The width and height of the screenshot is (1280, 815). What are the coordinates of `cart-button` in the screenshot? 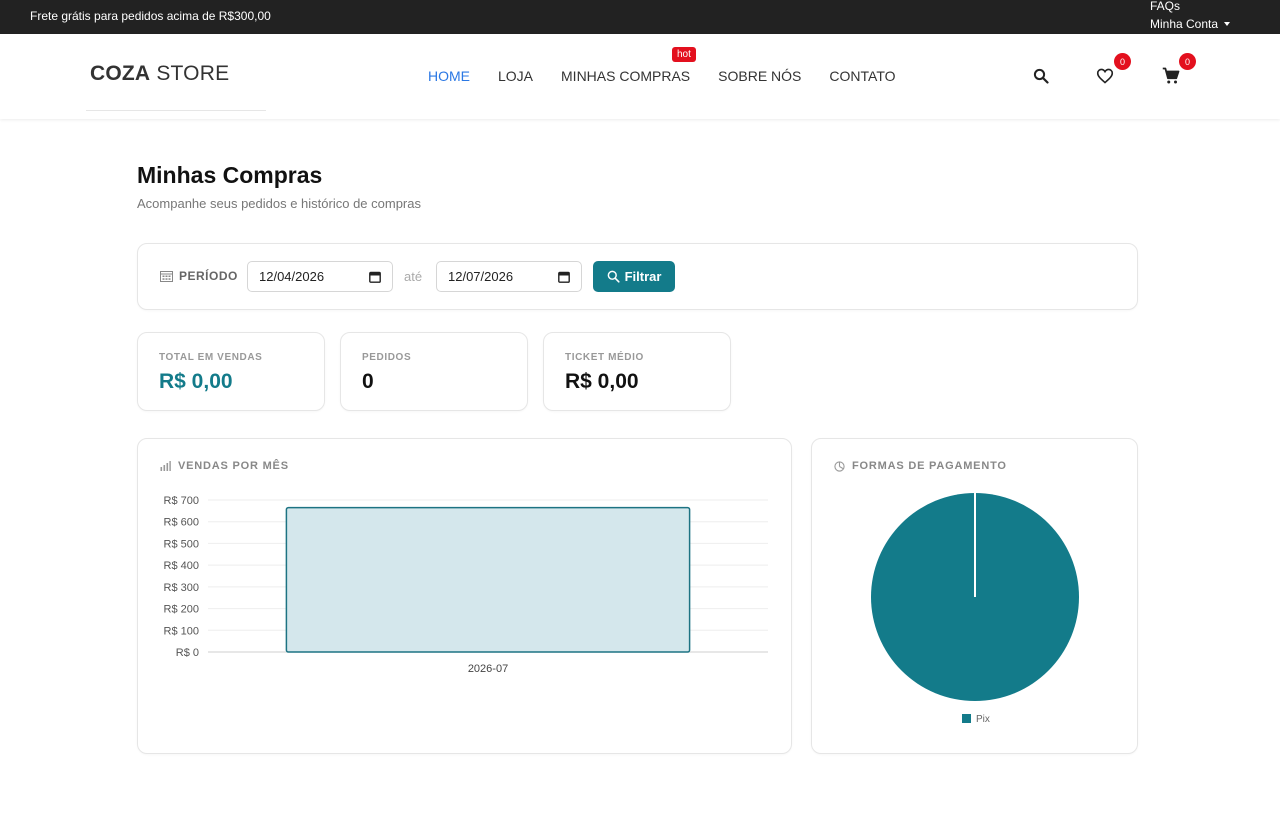 It's located at (1171, 76).